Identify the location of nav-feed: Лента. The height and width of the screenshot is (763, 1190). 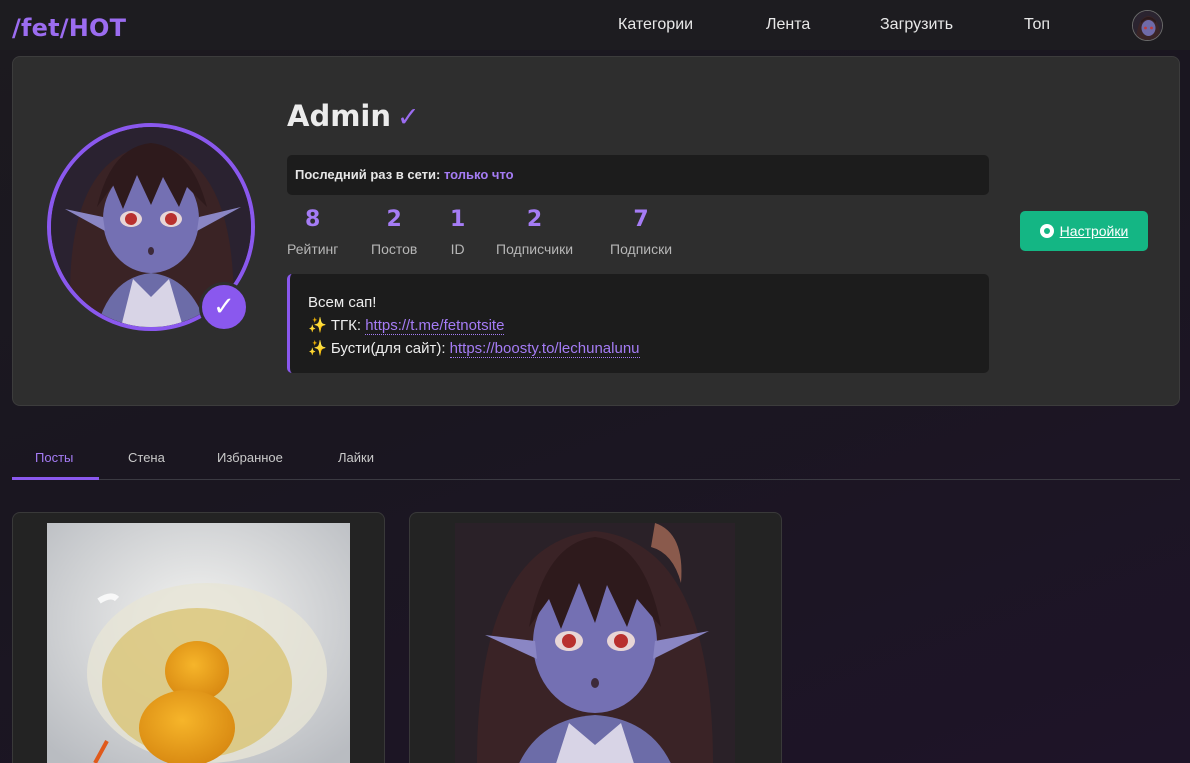
(788, 25).